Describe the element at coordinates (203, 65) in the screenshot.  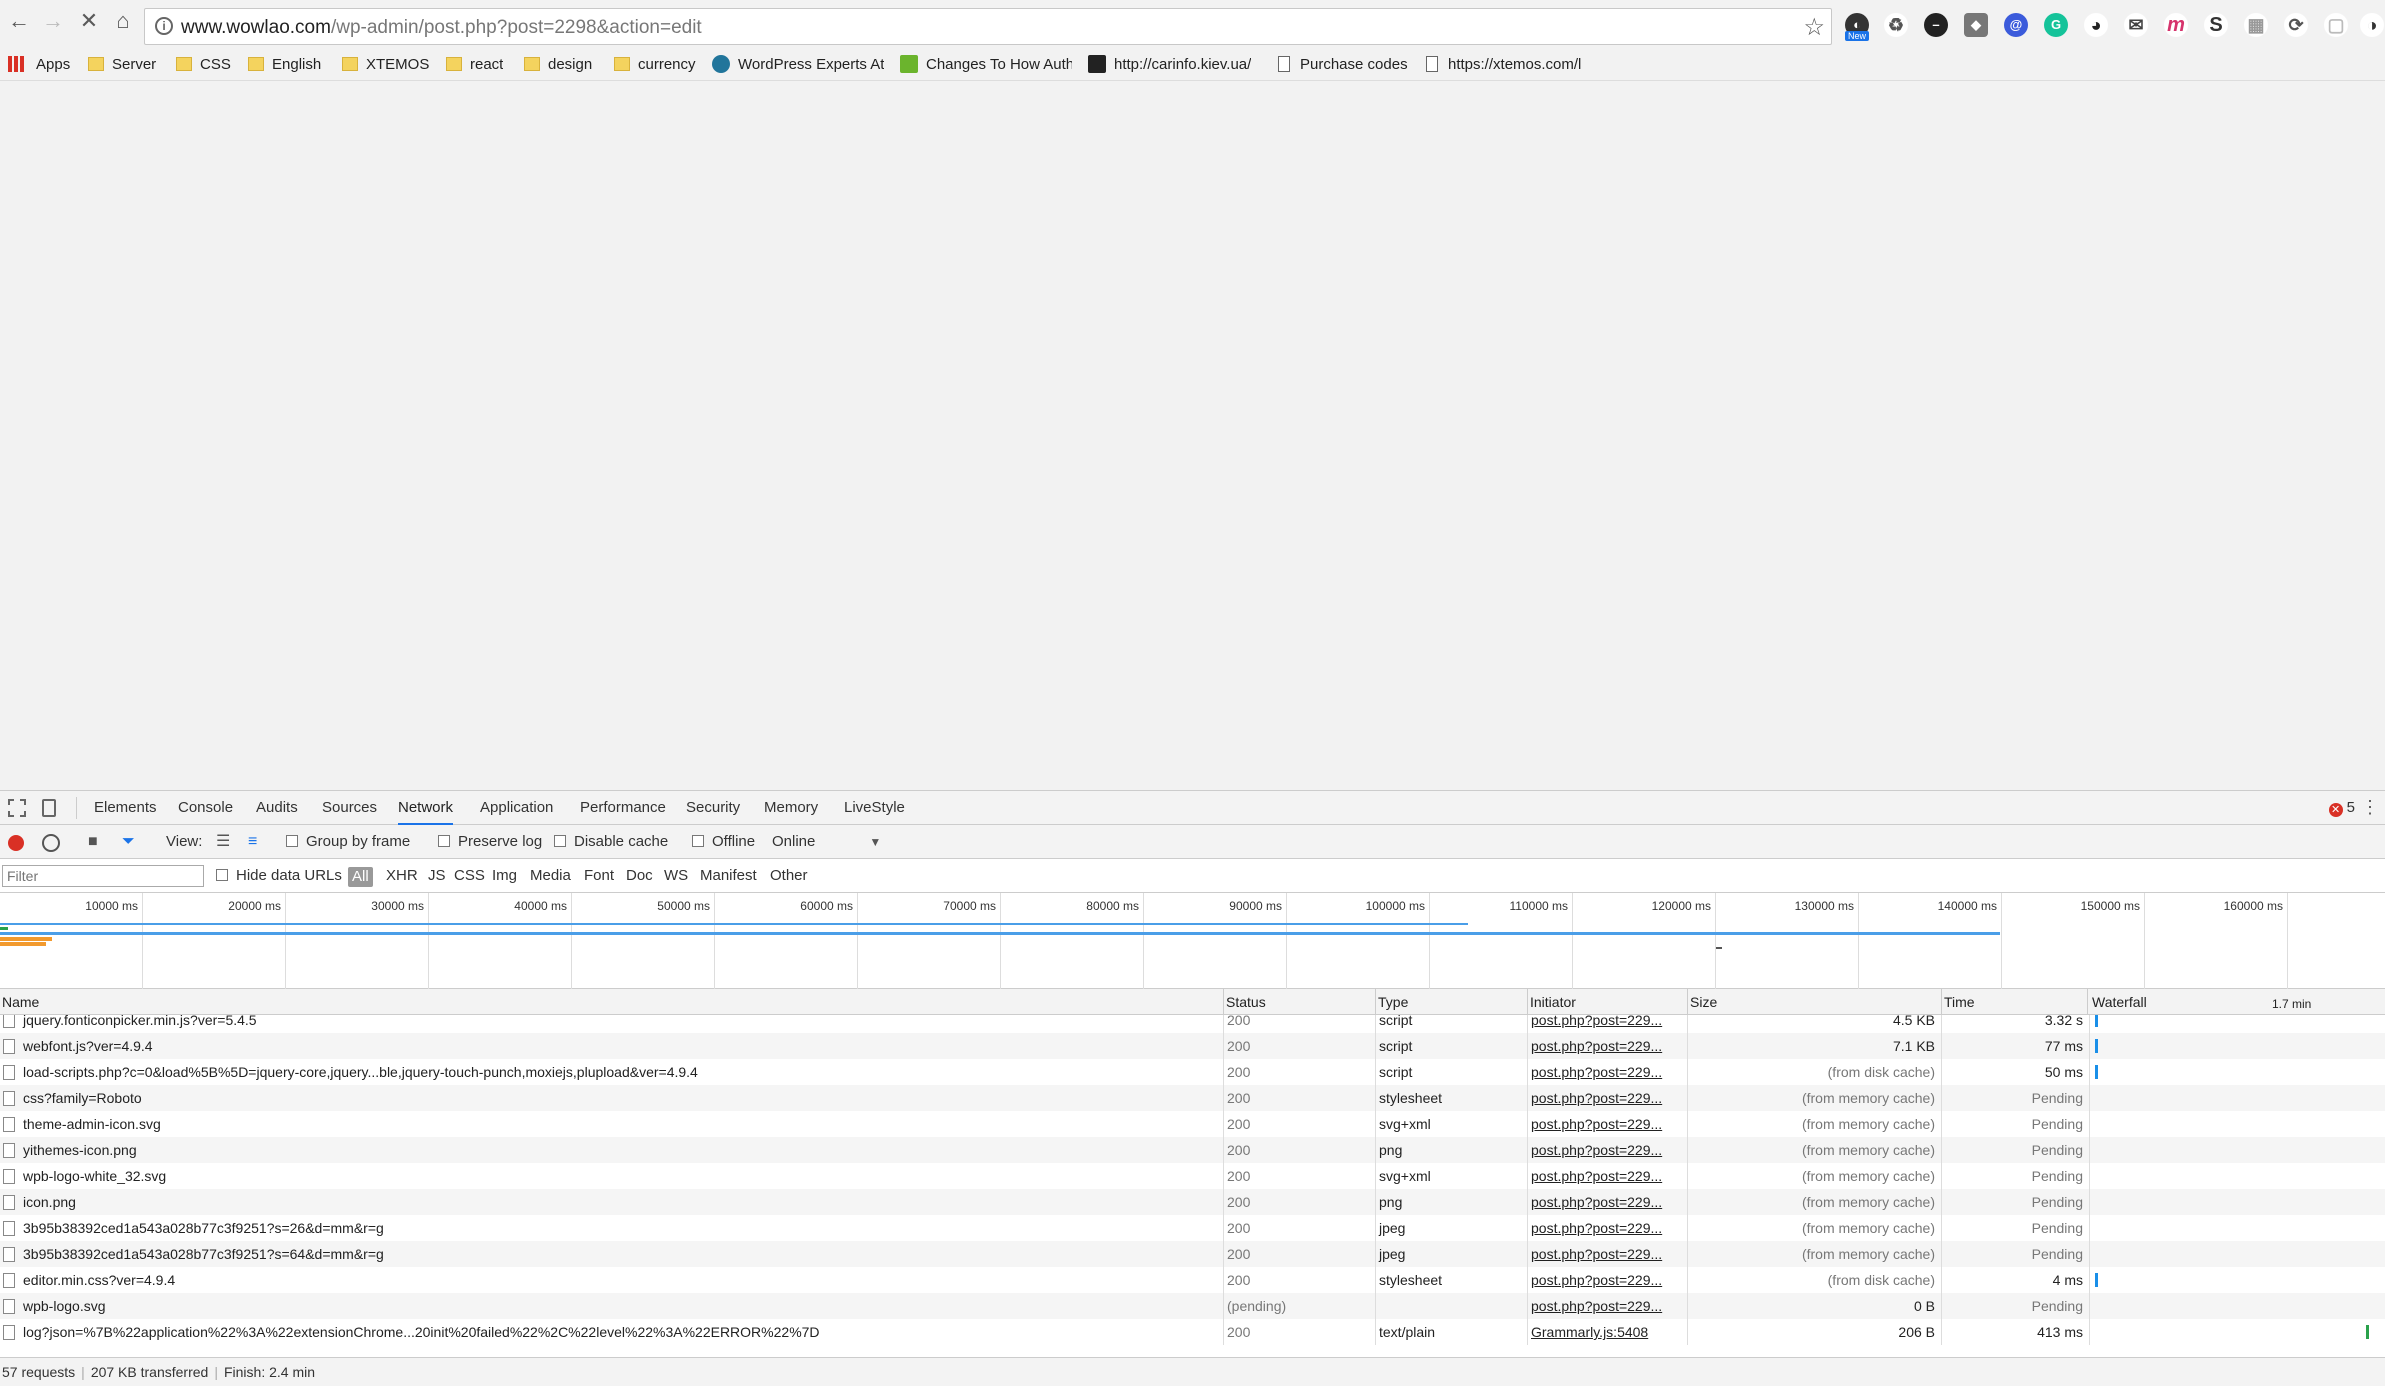
I see `bookmark-folder-css: CSS` at that location.